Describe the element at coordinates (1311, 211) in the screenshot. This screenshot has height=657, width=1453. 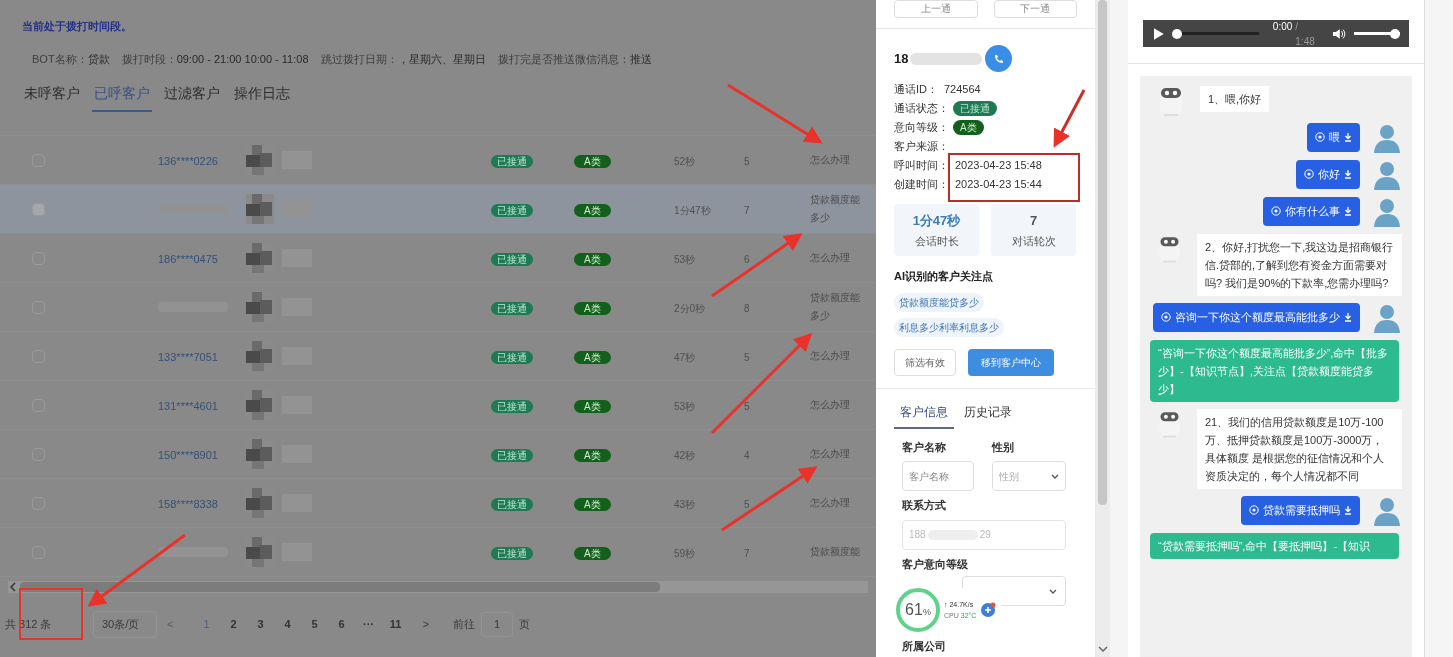
I see `user-message: 你有什么事` at that location.